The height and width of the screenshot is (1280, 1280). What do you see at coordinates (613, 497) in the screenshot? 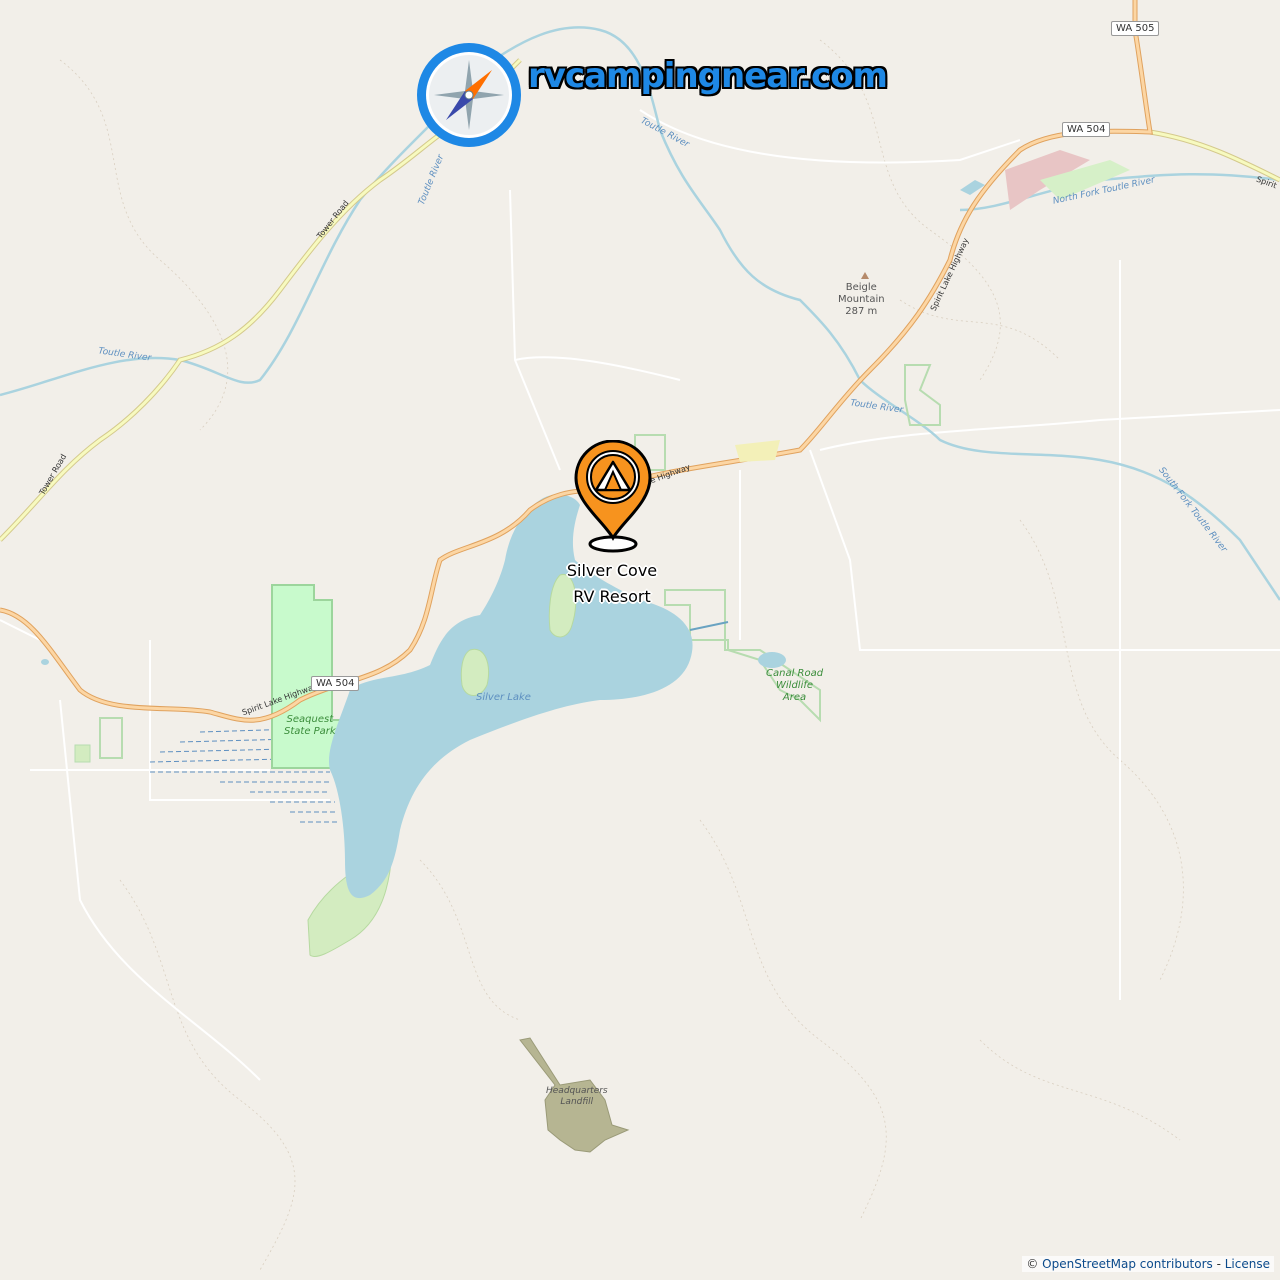
I see `campground-pin-icon` at bounding box center [613, 497].